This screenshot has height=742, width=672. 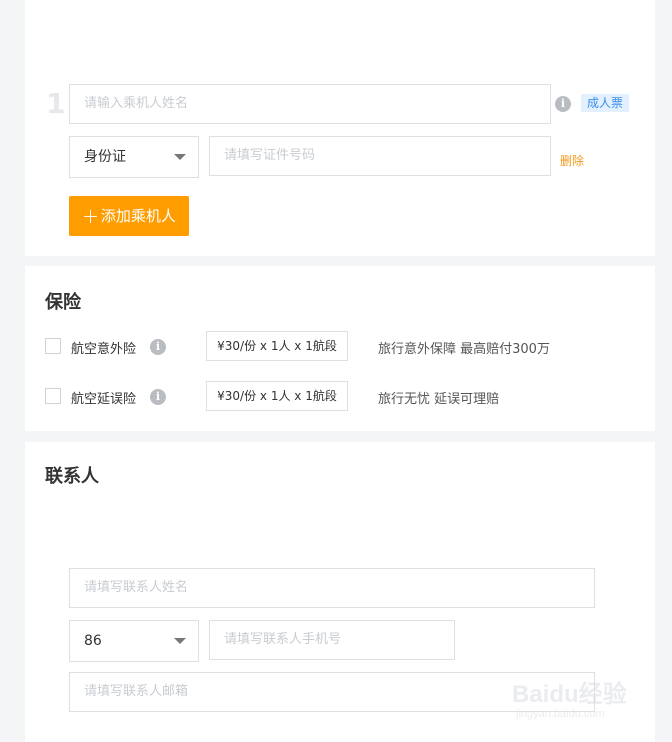 What do you see at coordinates (332, 588) in the screenshot?
I see `contact-name-input: 请填写联系人姓名` at bounding box center [332, 588].